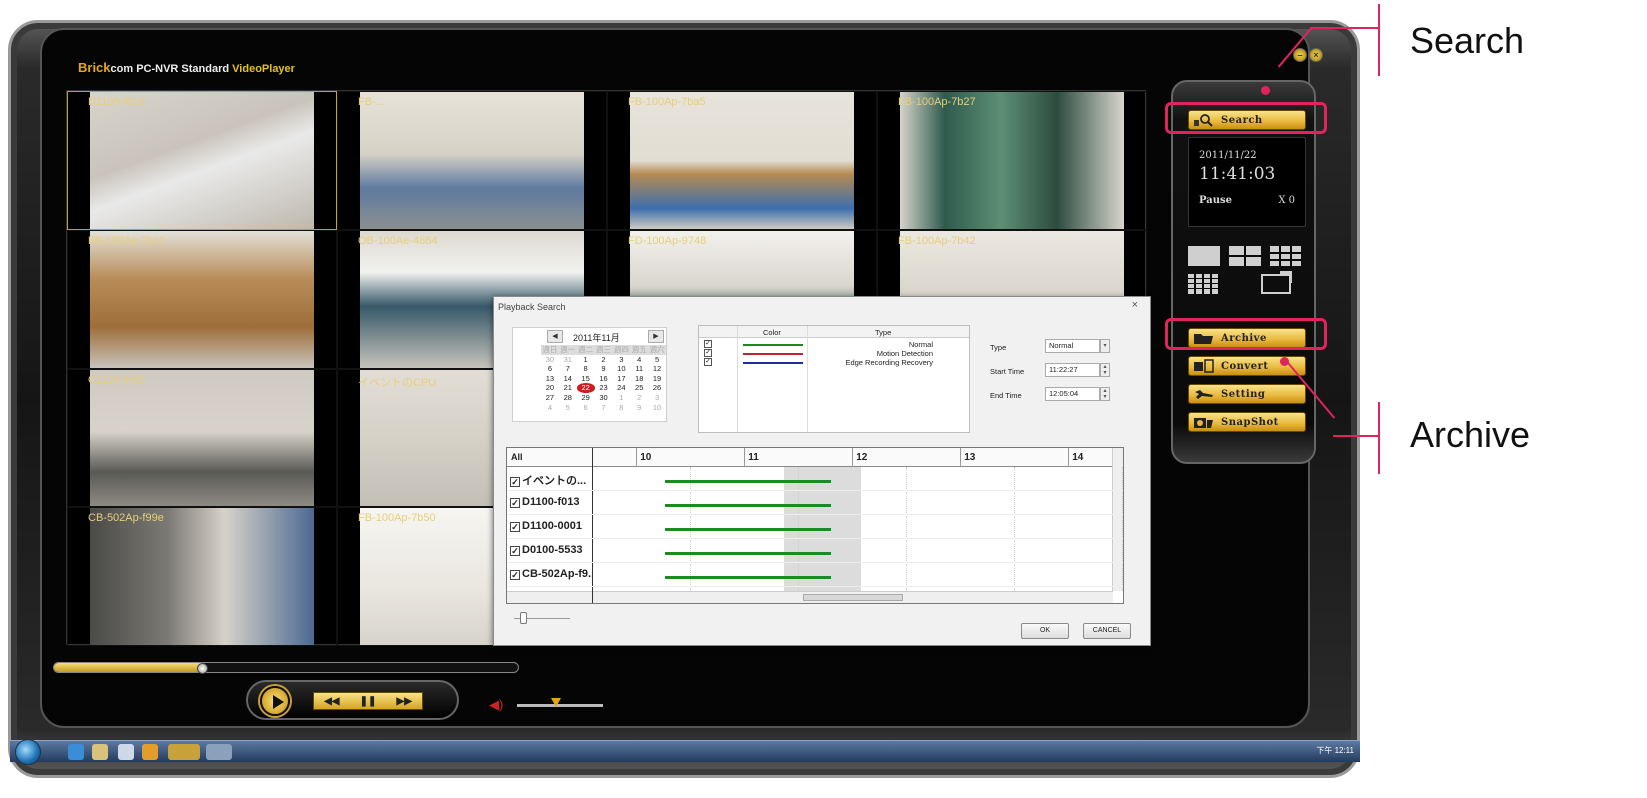 This screenshot has width=1647, height=798. What do you see at coordinates (1072, 394) in the screenshot?
I see `end-time-field: 12:05:04` at bounding box center [1072, 394].